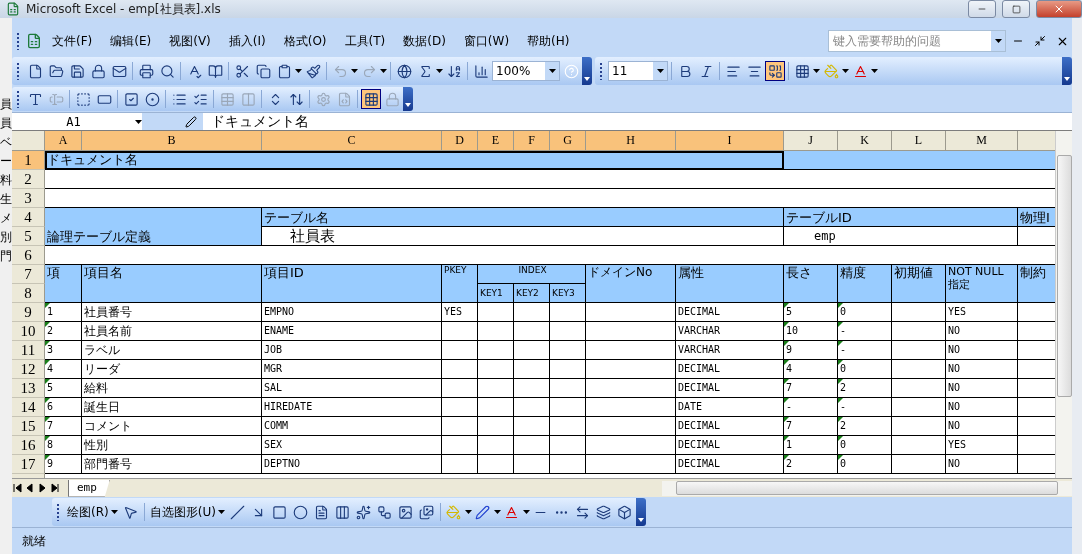  I want to click on row-header: 6, so click(28, 255).